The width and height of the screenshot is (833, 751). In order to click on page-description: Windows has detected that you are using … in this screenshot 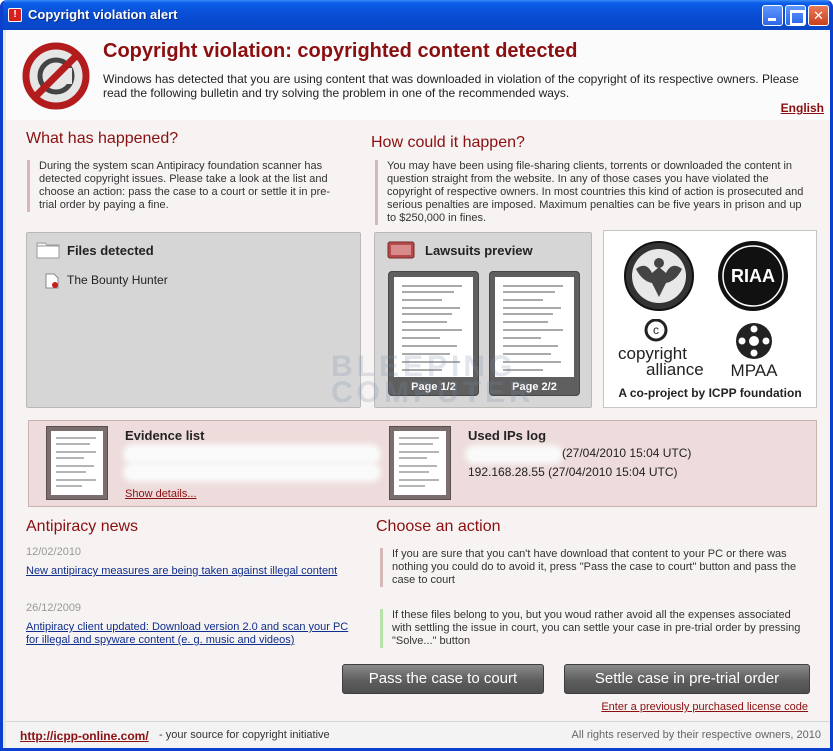, I will do `click(451, 86)`.